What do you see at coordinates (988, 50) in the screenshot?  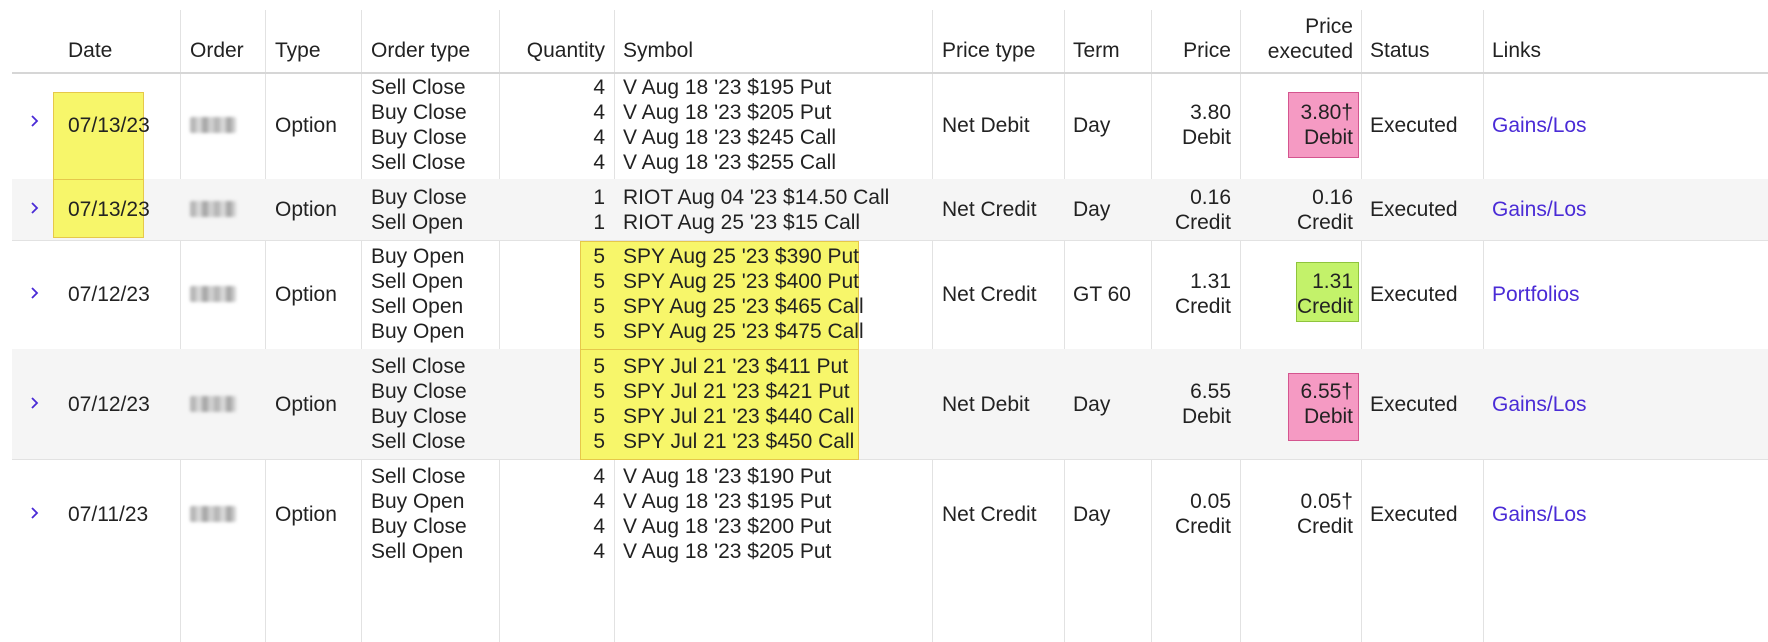 I see `header-price-type: Price type` at bounding box center [988, 50].